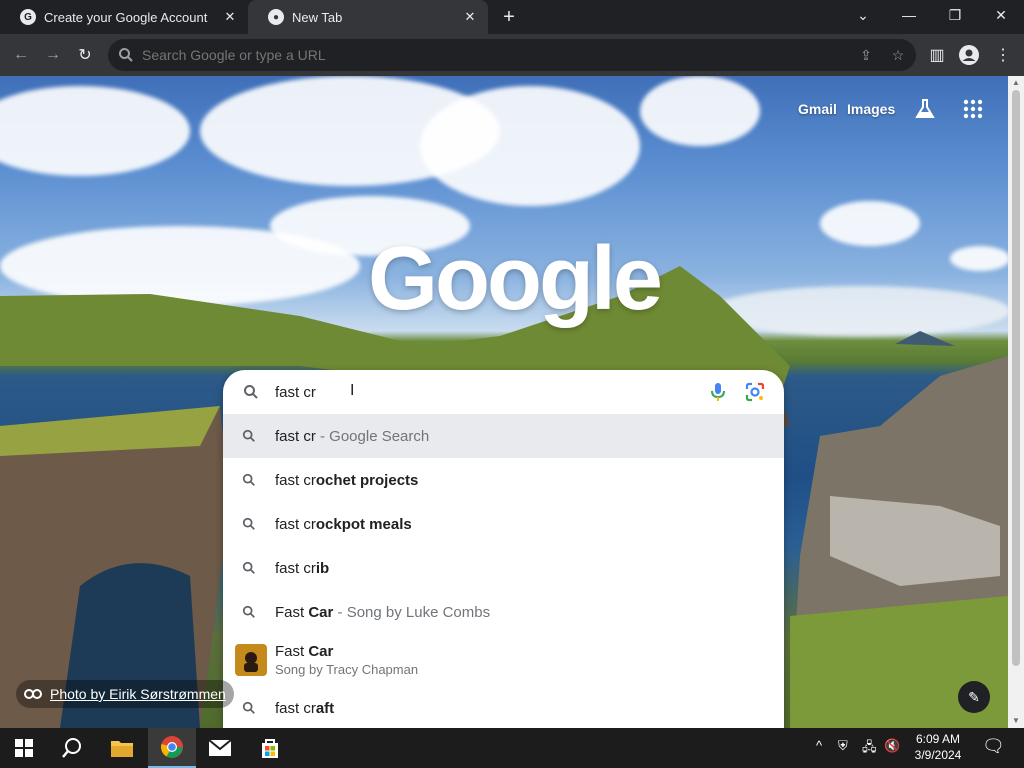 Image resolution: width=1024 pixels, height=768 pixels. Describe the element at coordinates (892, 746) in the screenshot. I see `volume-muted-icon: 🔇` at that location.